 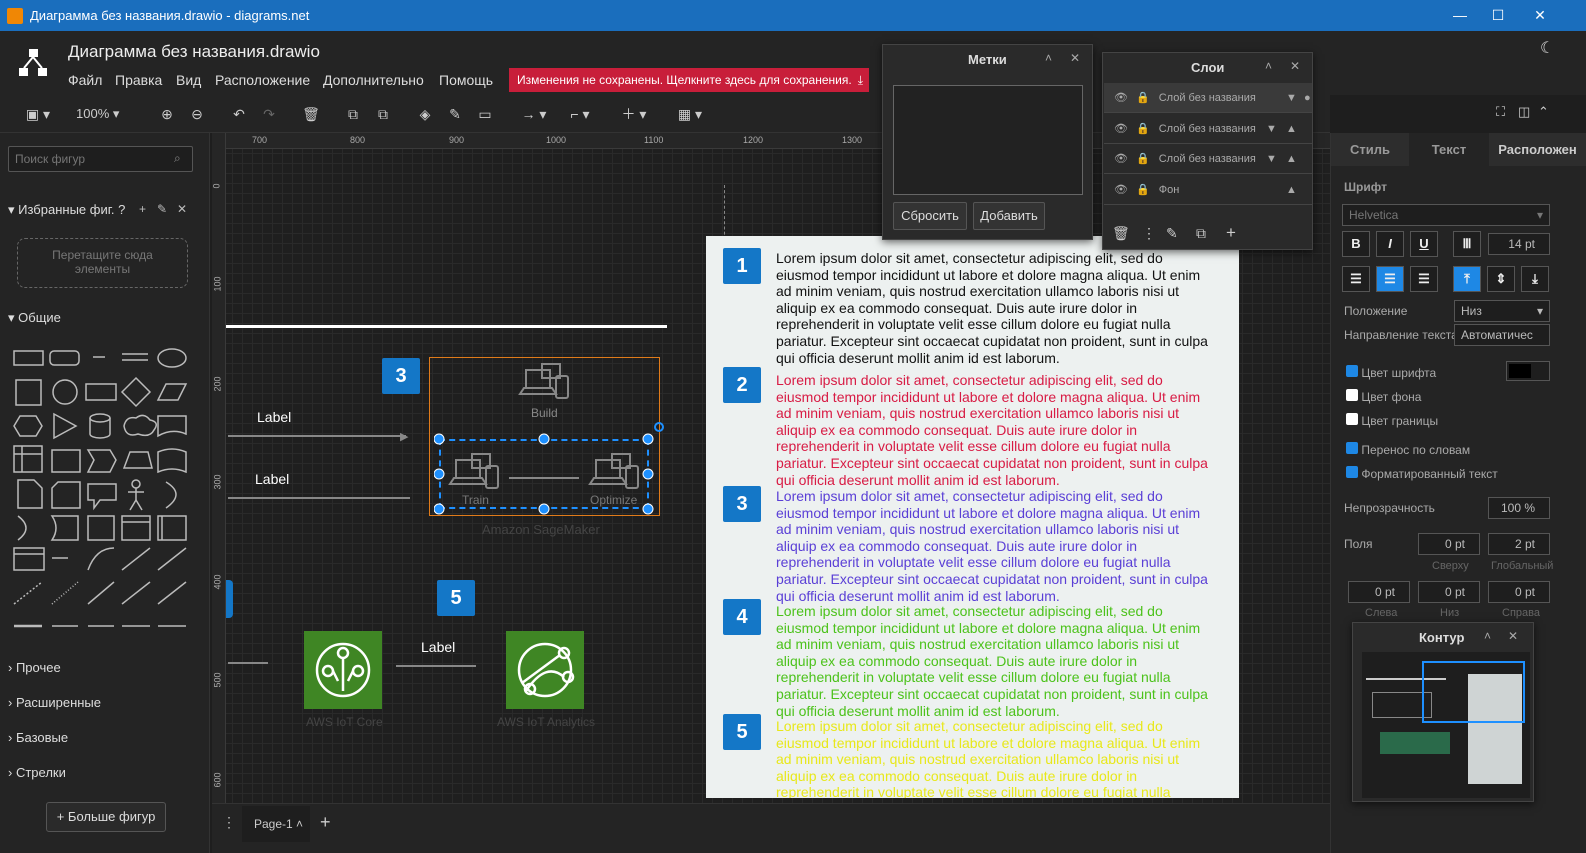 I want to click on spacing-right-input: 0 pt, so click(x=1519, y=592).